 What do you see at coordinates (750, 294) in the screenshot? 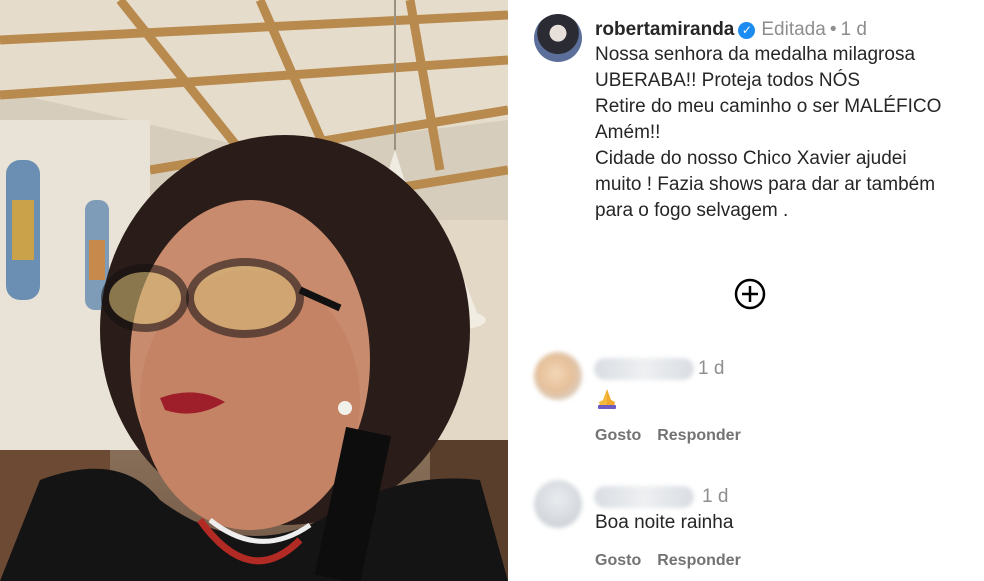
I see `plus-circle-icon` at bounding box center [750, 294].